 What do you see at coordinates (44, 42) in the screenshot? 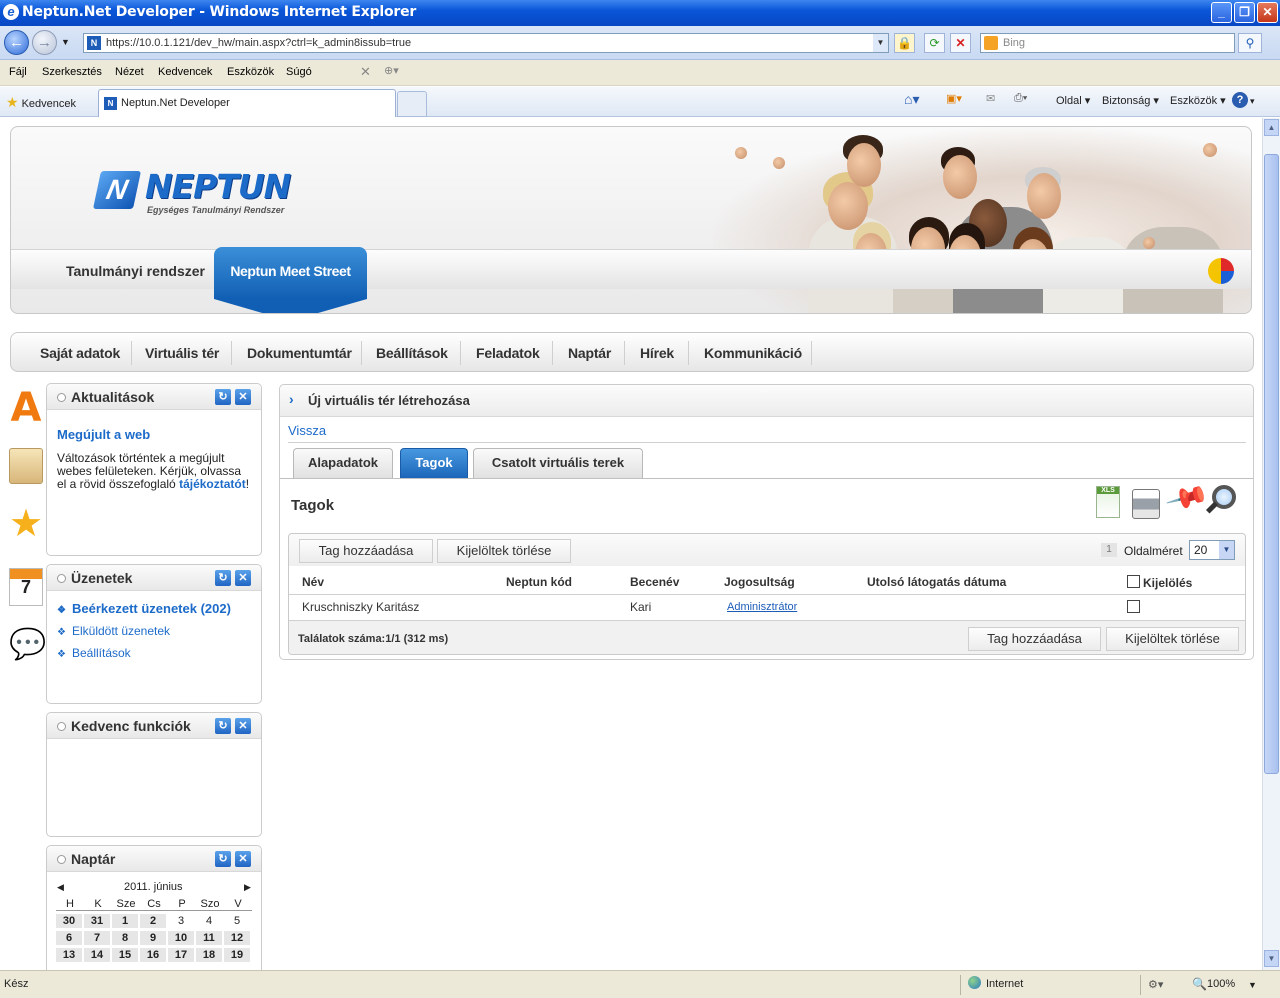
I see `forward-button: →` at bounding box center [44, 42].